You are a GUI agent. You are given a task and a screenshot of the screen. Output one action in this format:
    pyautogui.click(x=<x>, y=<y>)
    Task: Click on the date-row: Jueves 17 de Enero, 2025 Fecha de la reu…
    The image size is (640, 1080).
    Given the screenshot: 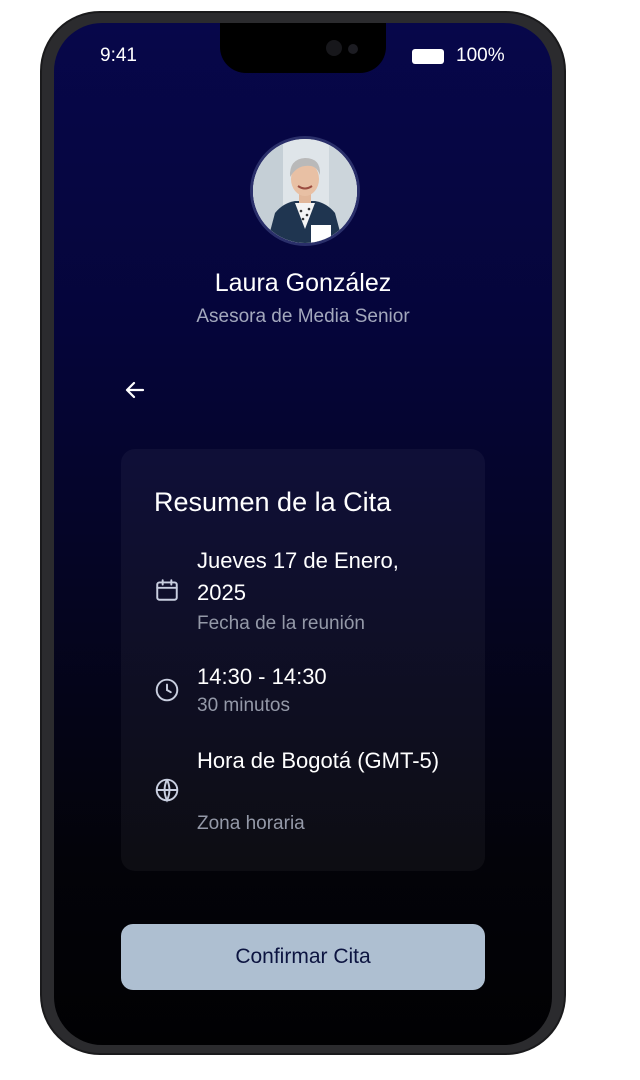 What is the action you would take?
    pyautogui.click(x=304, y=592)
    